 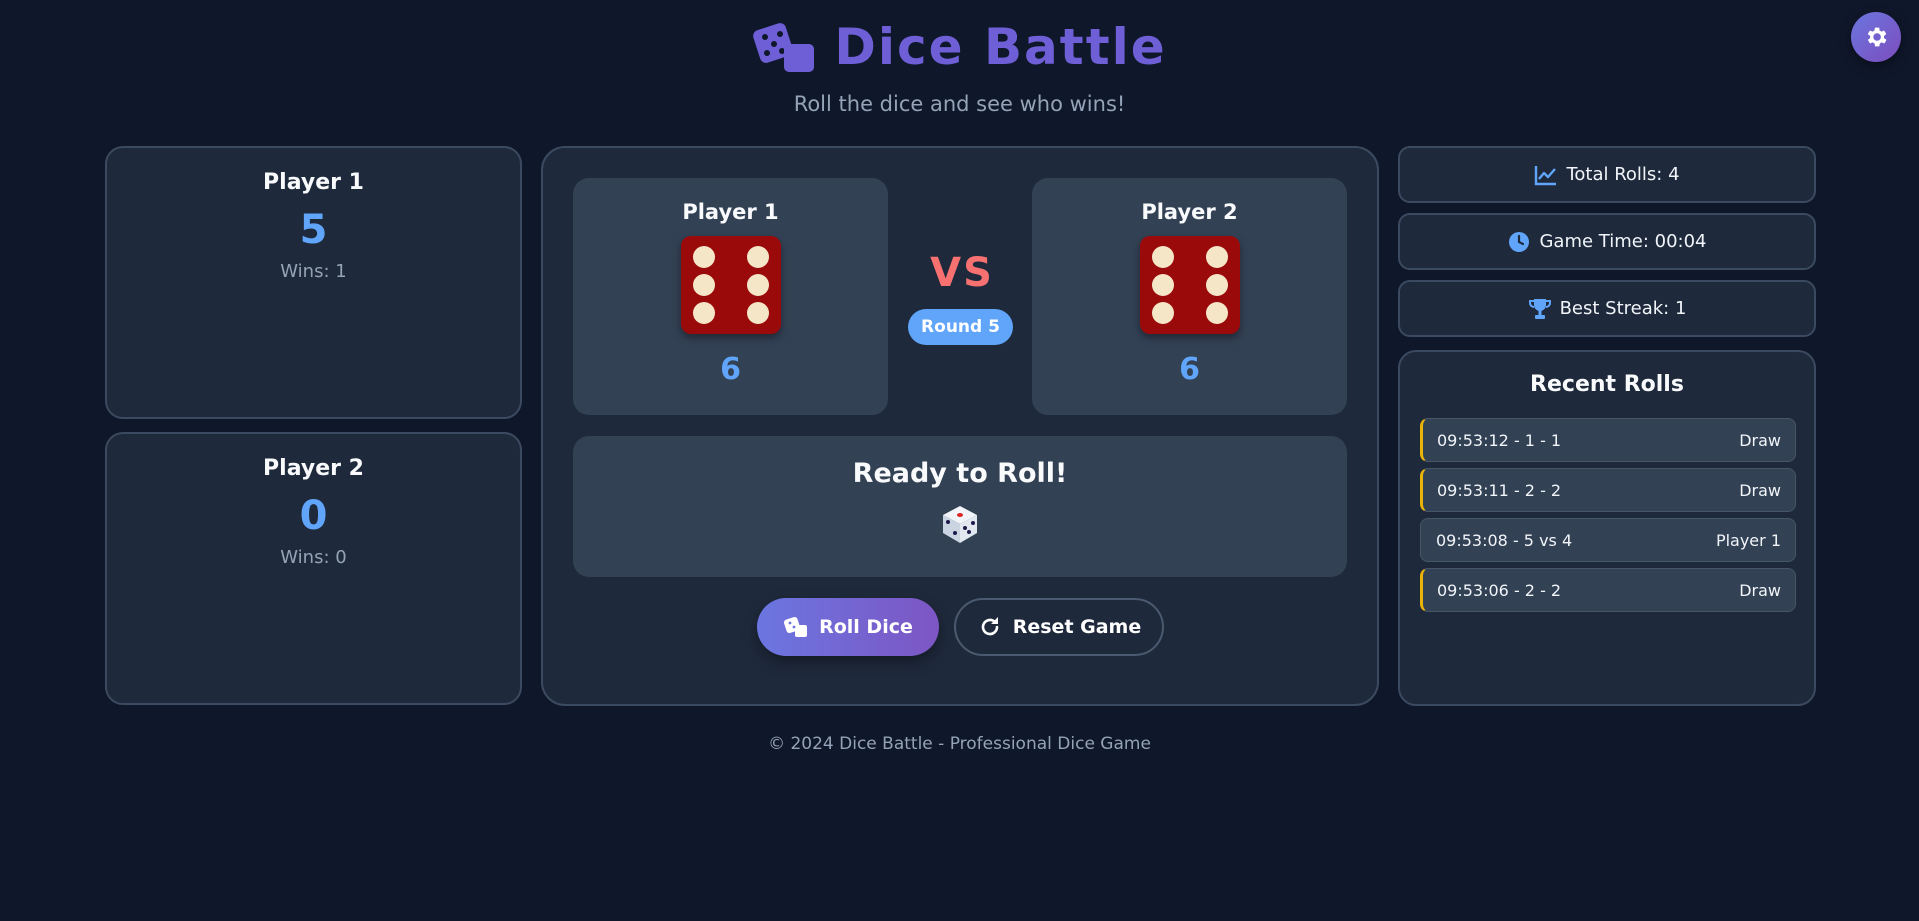 I want to click on roll-dice-button: Roll Dice, so click(x=848, y=627).